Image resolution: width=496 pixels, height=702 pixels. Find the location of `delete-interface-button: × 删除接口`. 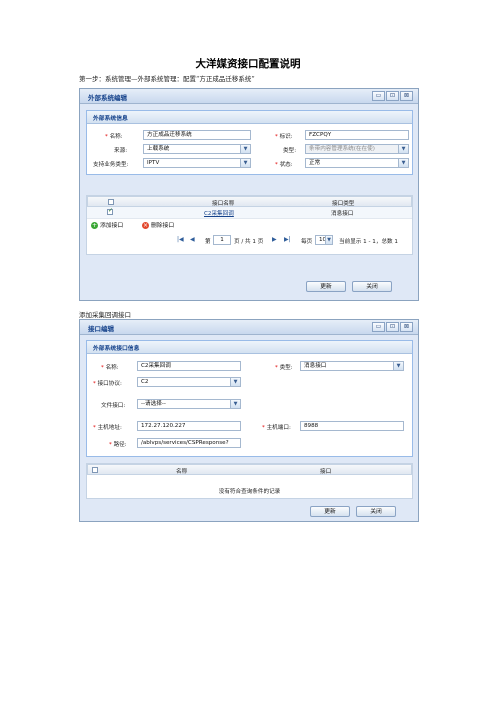

delete-interface-button: × 删除接口 is located at coordinates (158, 224).